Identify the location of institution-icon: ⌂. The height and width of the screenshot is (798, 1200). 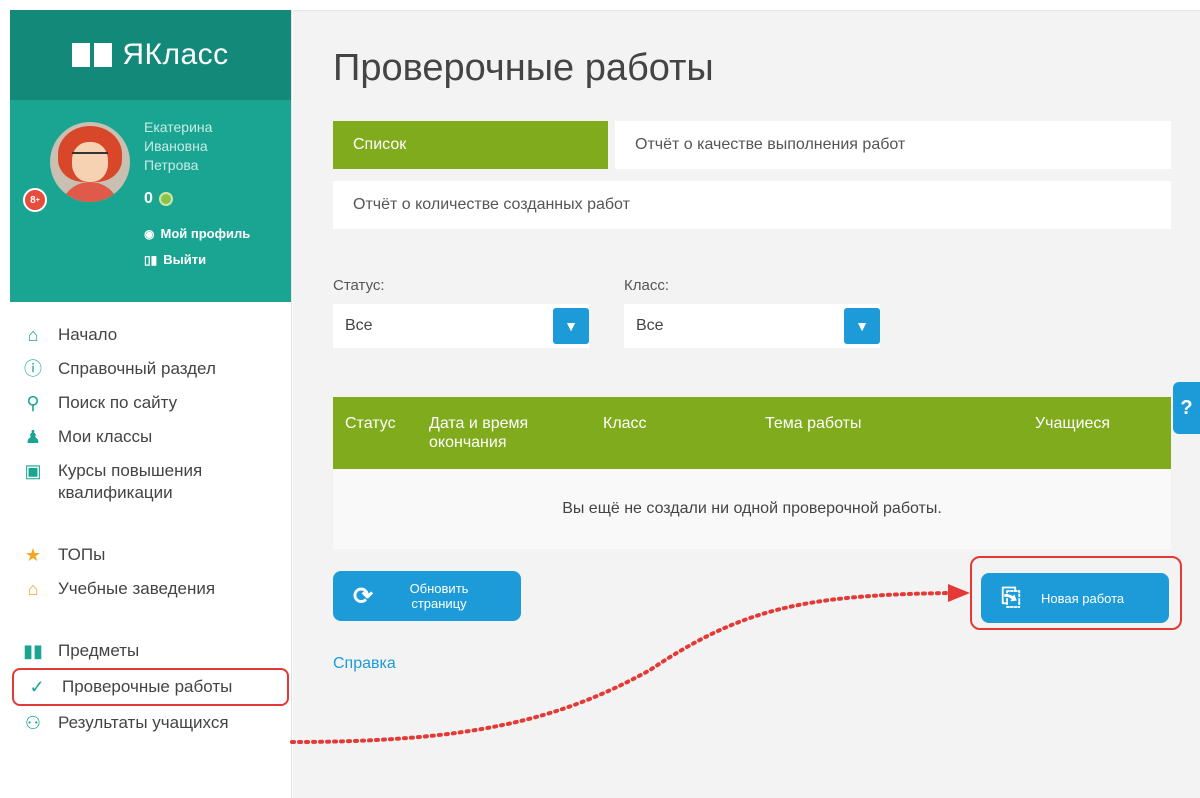
(33, 589).